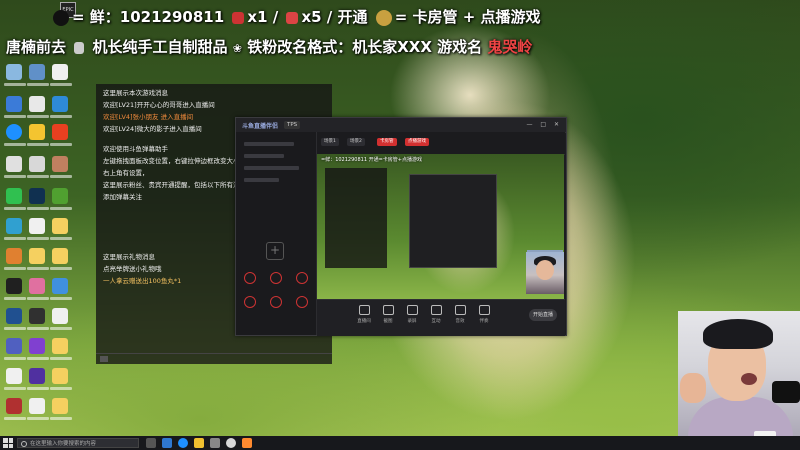  What do you see at coordinates (160, 47) in the screenshot?
I see `banner-2-b: 机长纯手工自制甜品` at bounding box center [160, 47].